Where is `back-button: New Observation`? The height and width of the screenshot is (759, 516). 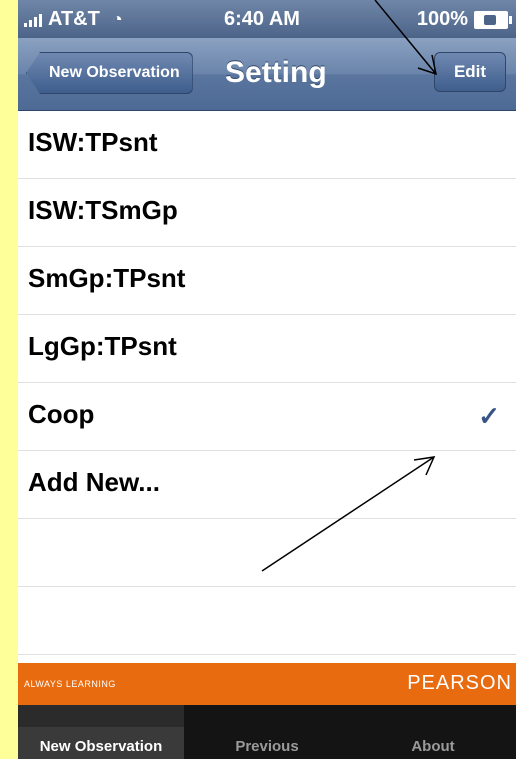
back-button: New Observation is located at coordinates (109, 73).